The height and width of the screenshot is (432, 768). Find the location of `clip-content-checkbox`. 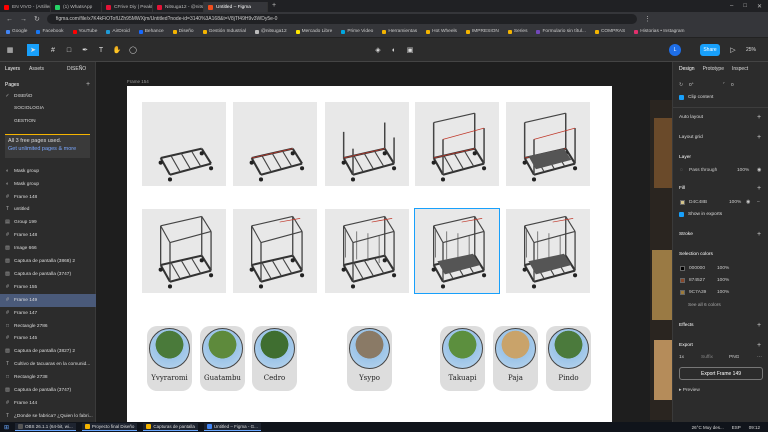

clip-content-checkbox is located at coordinates (681, 97).